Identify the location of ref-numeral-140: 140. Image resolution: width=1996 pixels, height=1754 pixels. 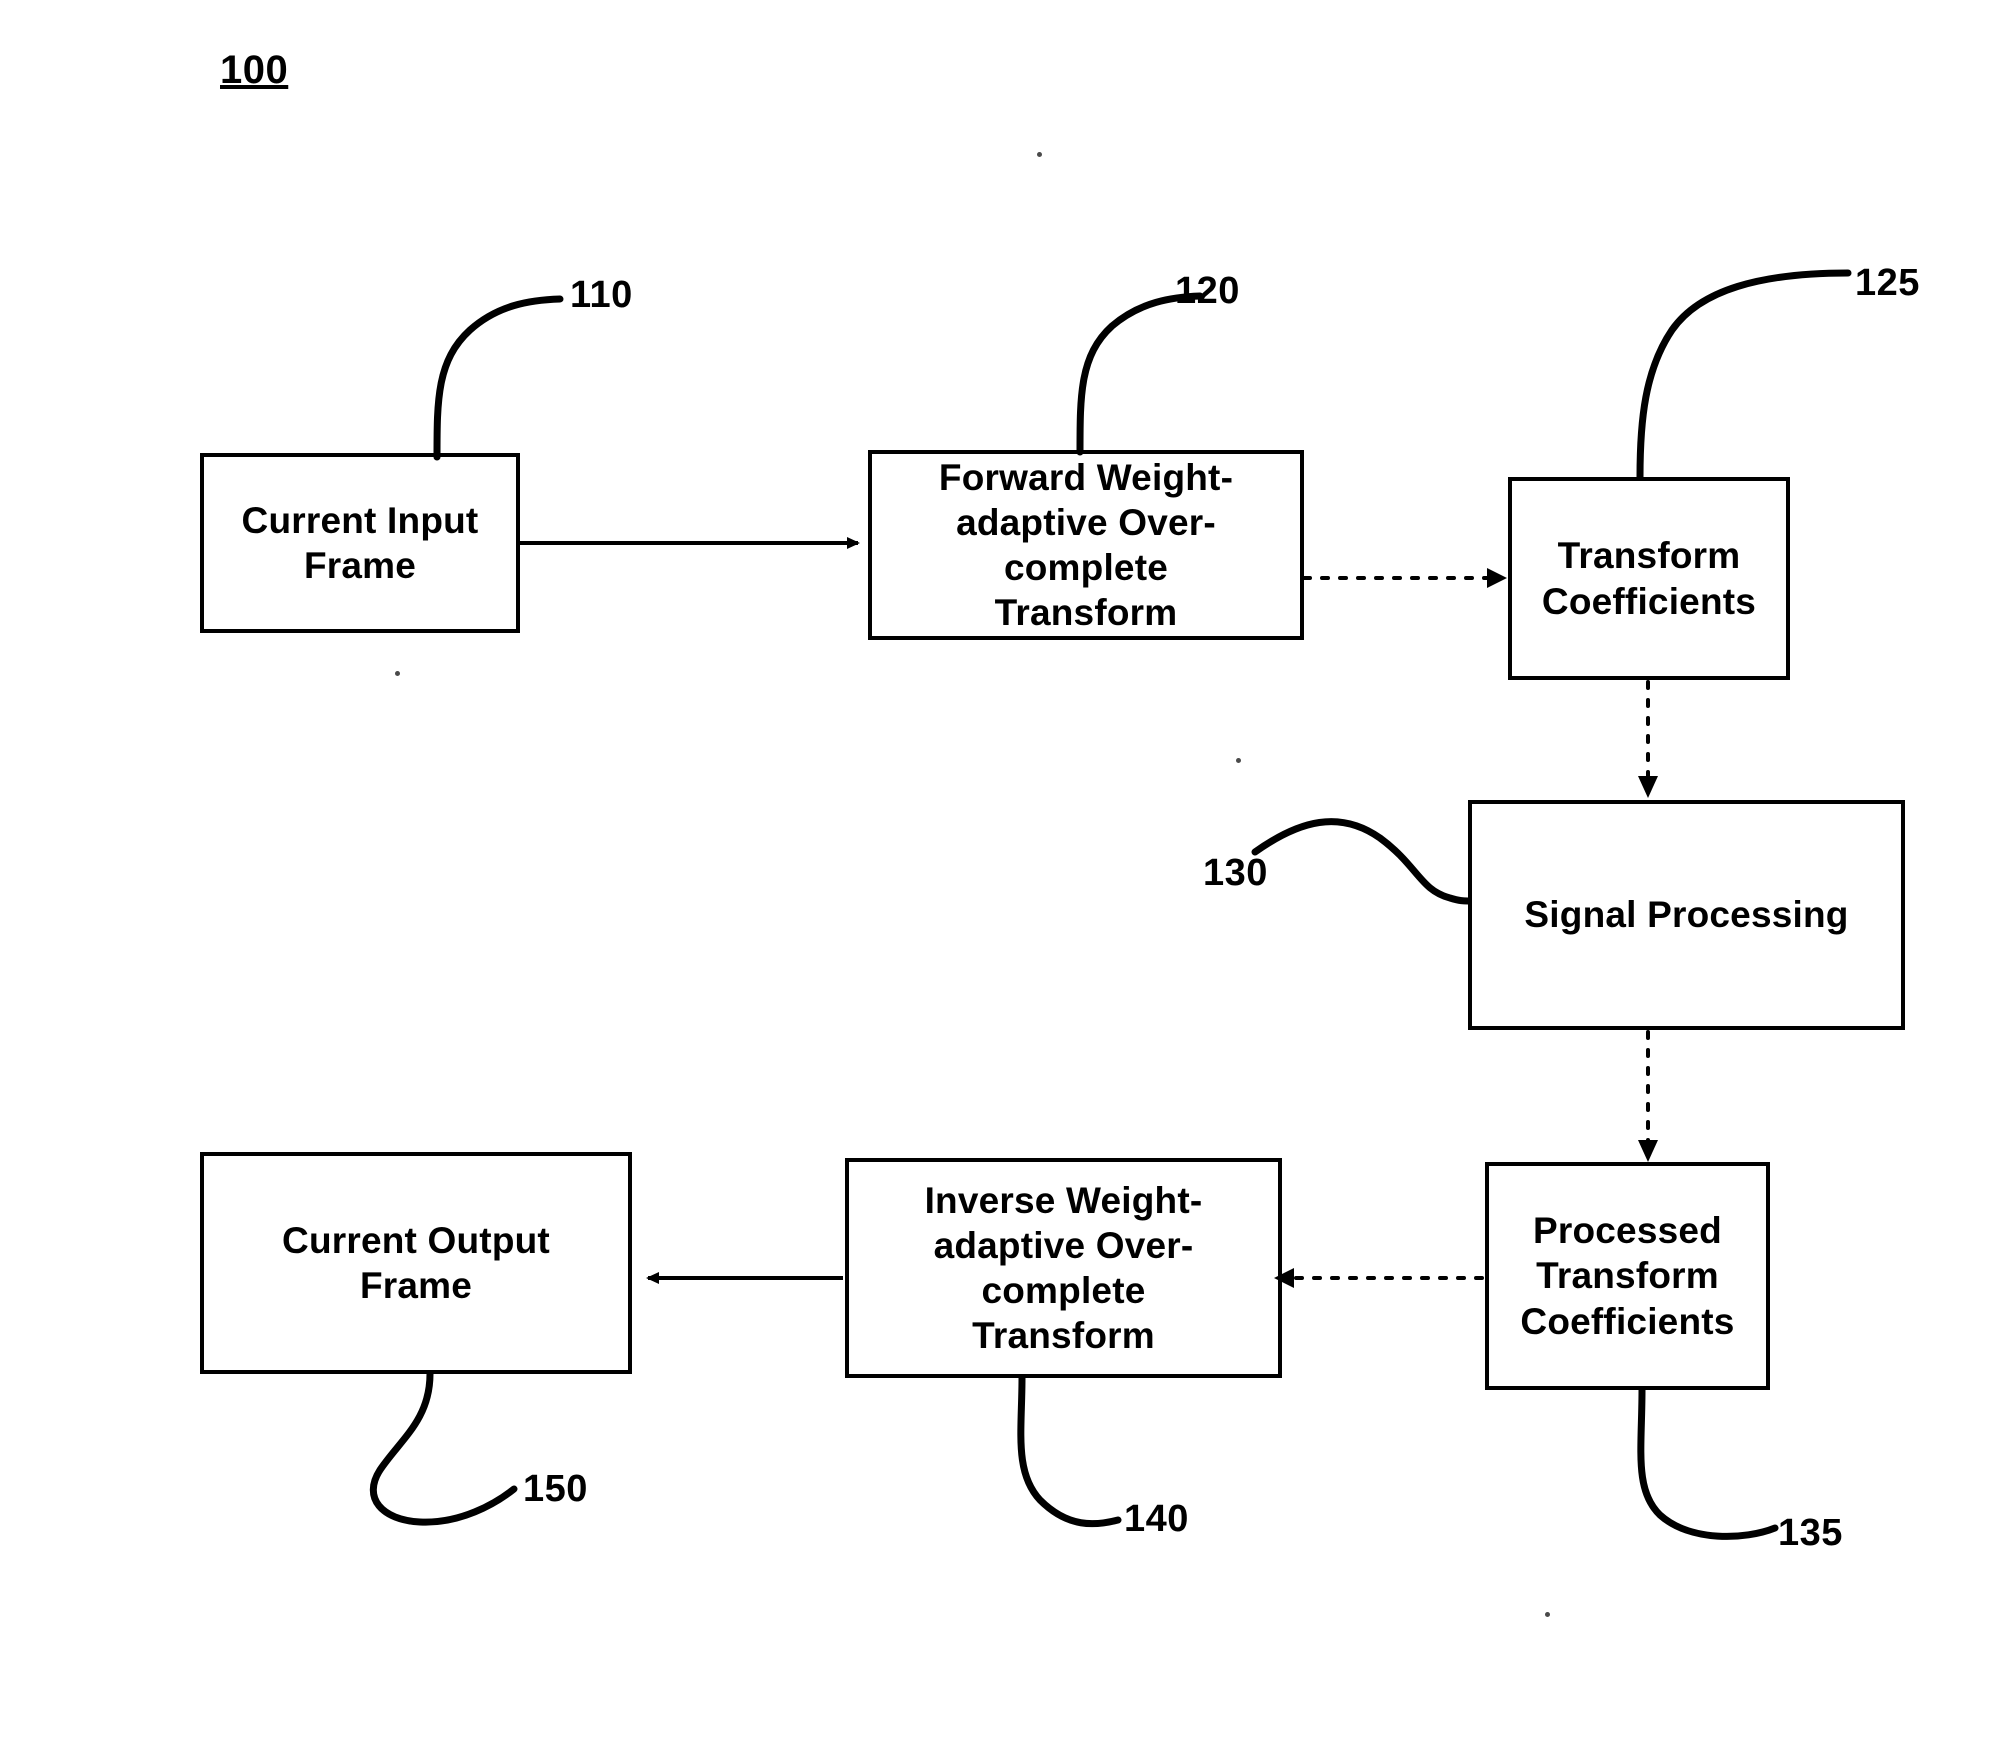
(1156, 1519).